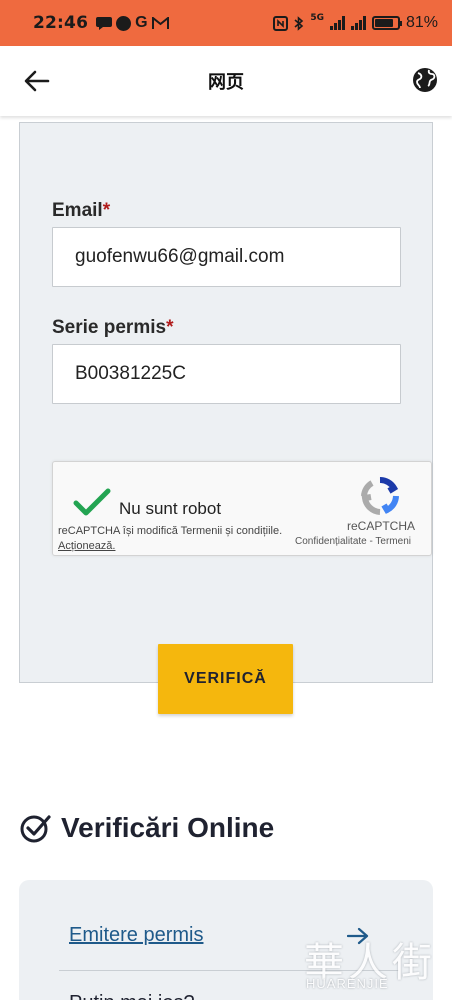 The width and height of the screenshot is (452, 1000). I want to click on chat-bubble-icon, so click(104, 23).